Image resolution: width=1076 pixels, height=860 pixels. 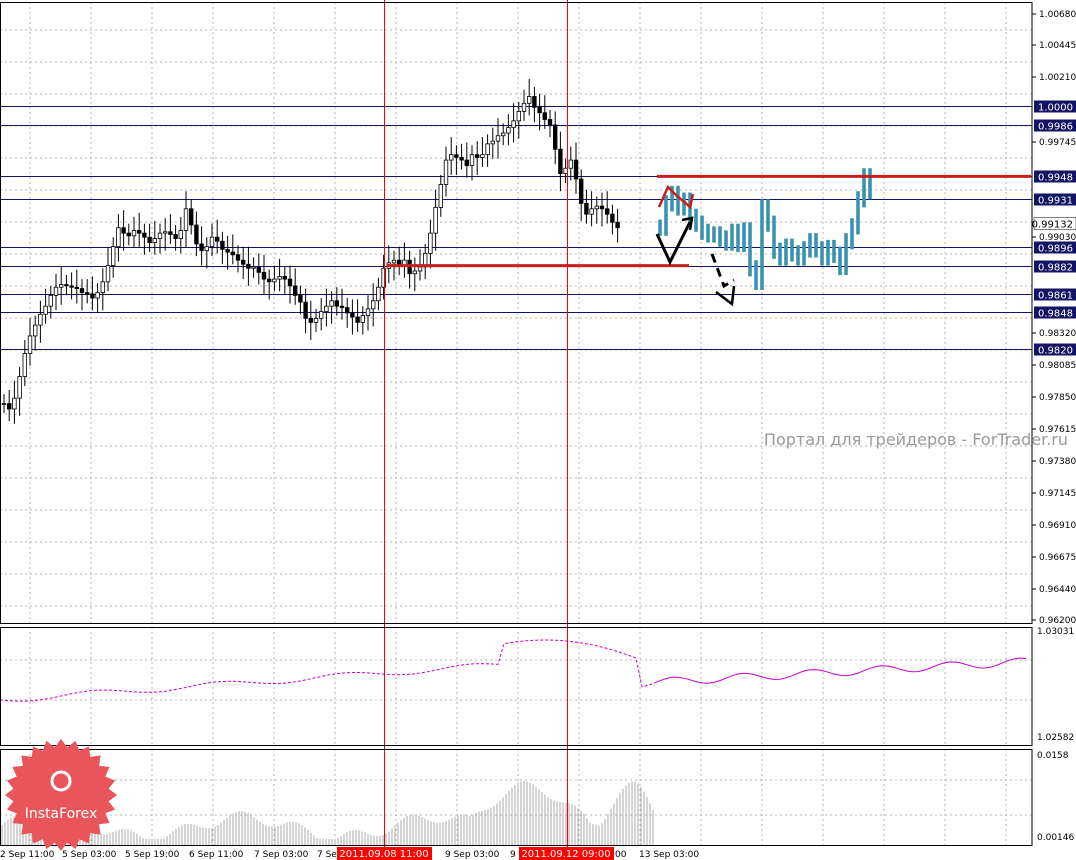 I want to click on time-label: 13 Sep 03:00, so click(x=669, y=855).